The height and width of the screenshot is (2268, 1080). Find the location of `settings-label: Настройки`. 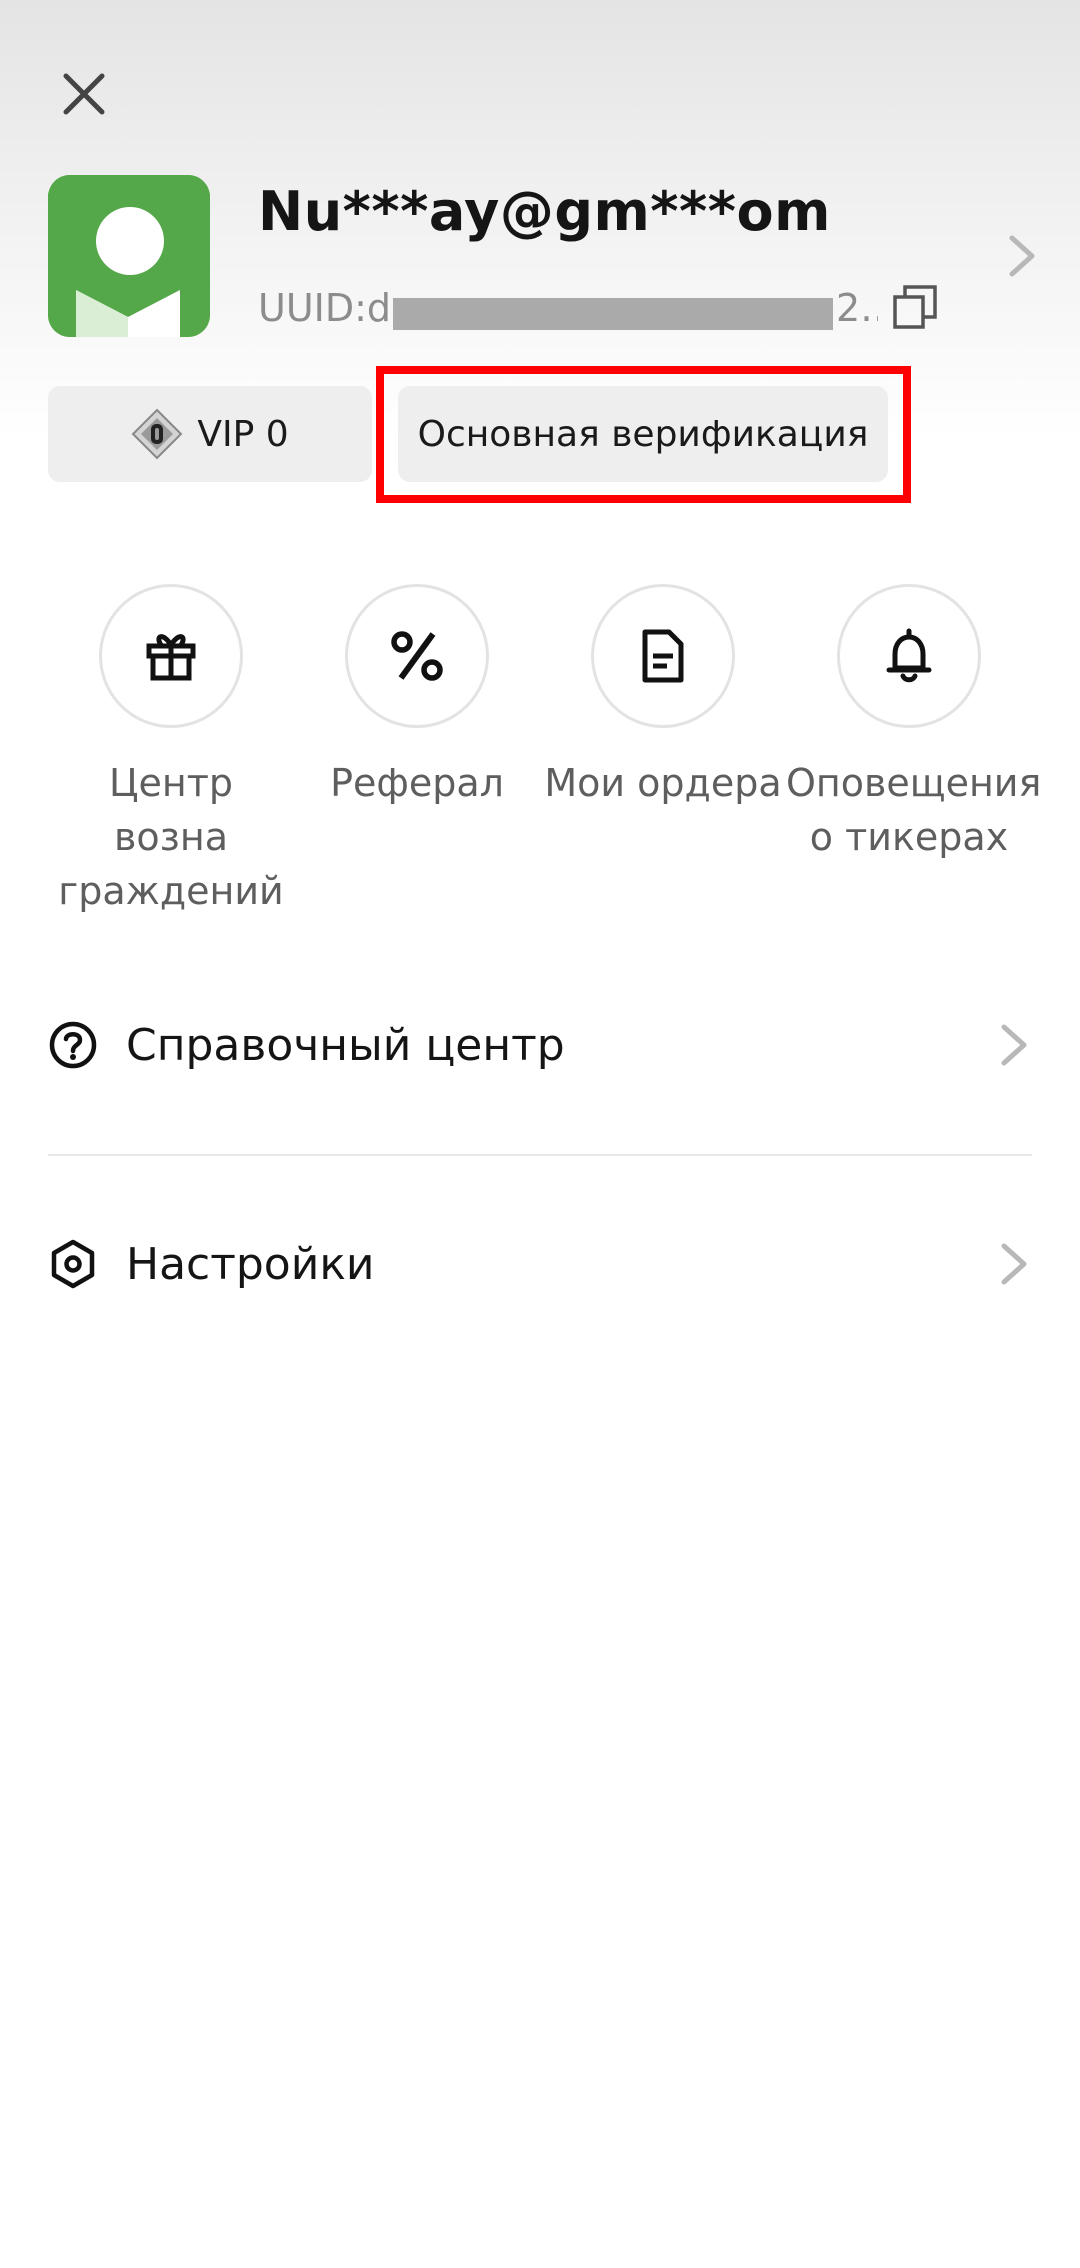

settings-label: Настройки is located at coordinates (250, 1264).